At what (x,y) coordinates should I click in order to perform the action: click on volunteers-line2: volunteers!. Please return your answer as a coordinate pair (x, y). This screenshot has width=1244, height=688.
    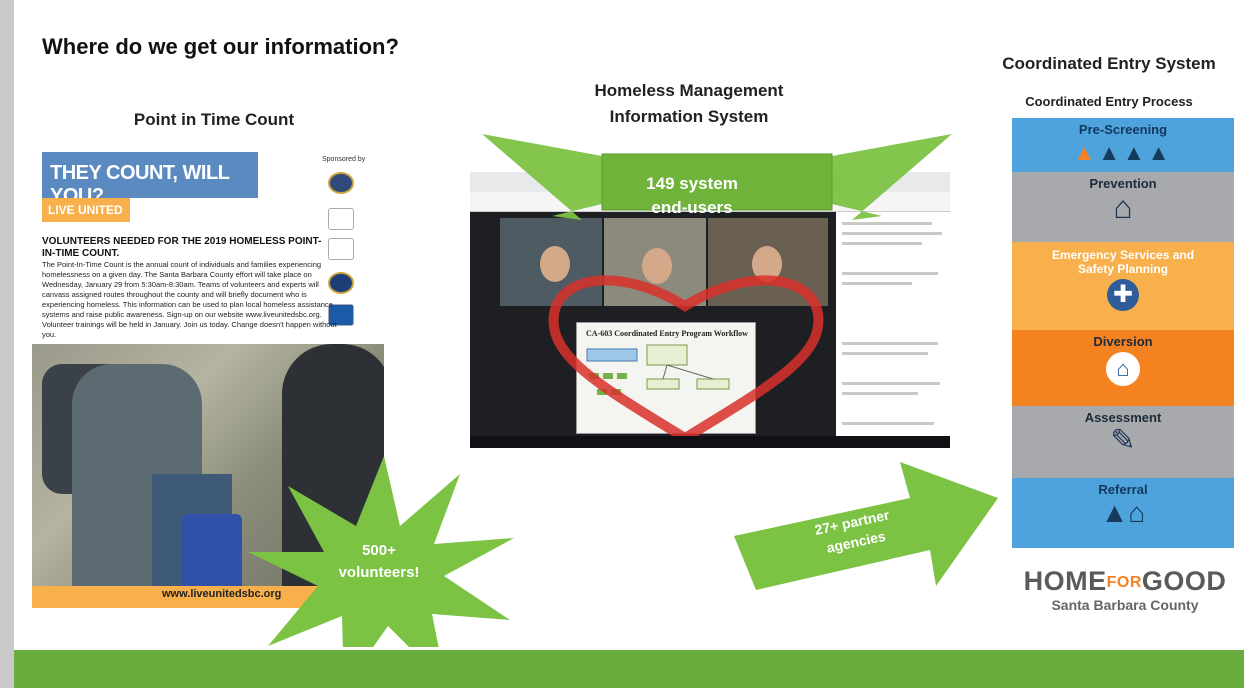
    Looking at the image, I should click on (379, 572).